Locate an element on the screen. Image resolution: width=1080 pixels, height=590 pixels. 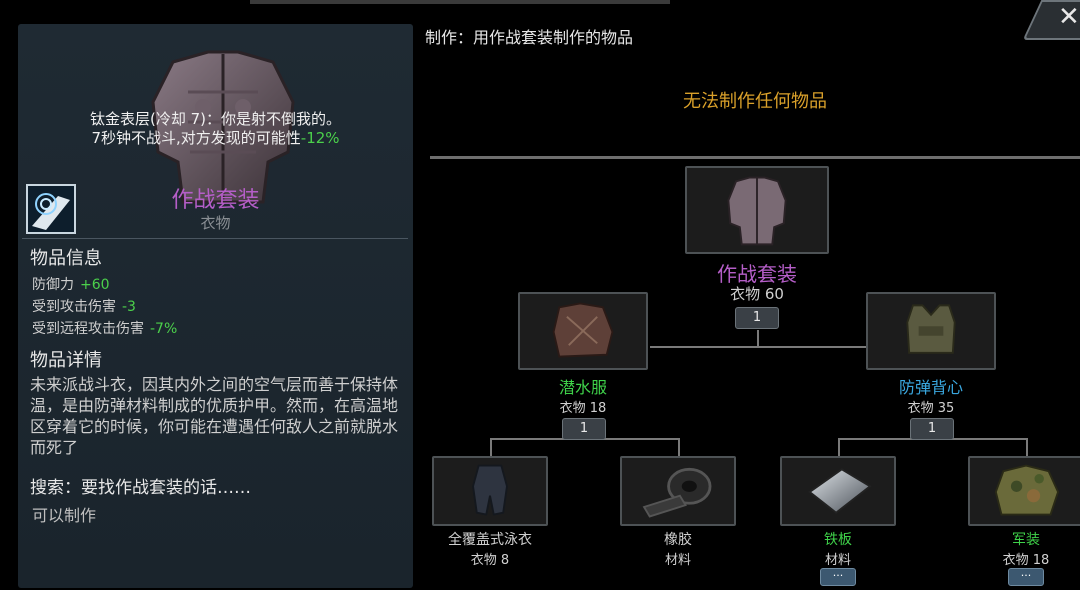
tree-node-combat-suit is located at coordinates (757, 210).